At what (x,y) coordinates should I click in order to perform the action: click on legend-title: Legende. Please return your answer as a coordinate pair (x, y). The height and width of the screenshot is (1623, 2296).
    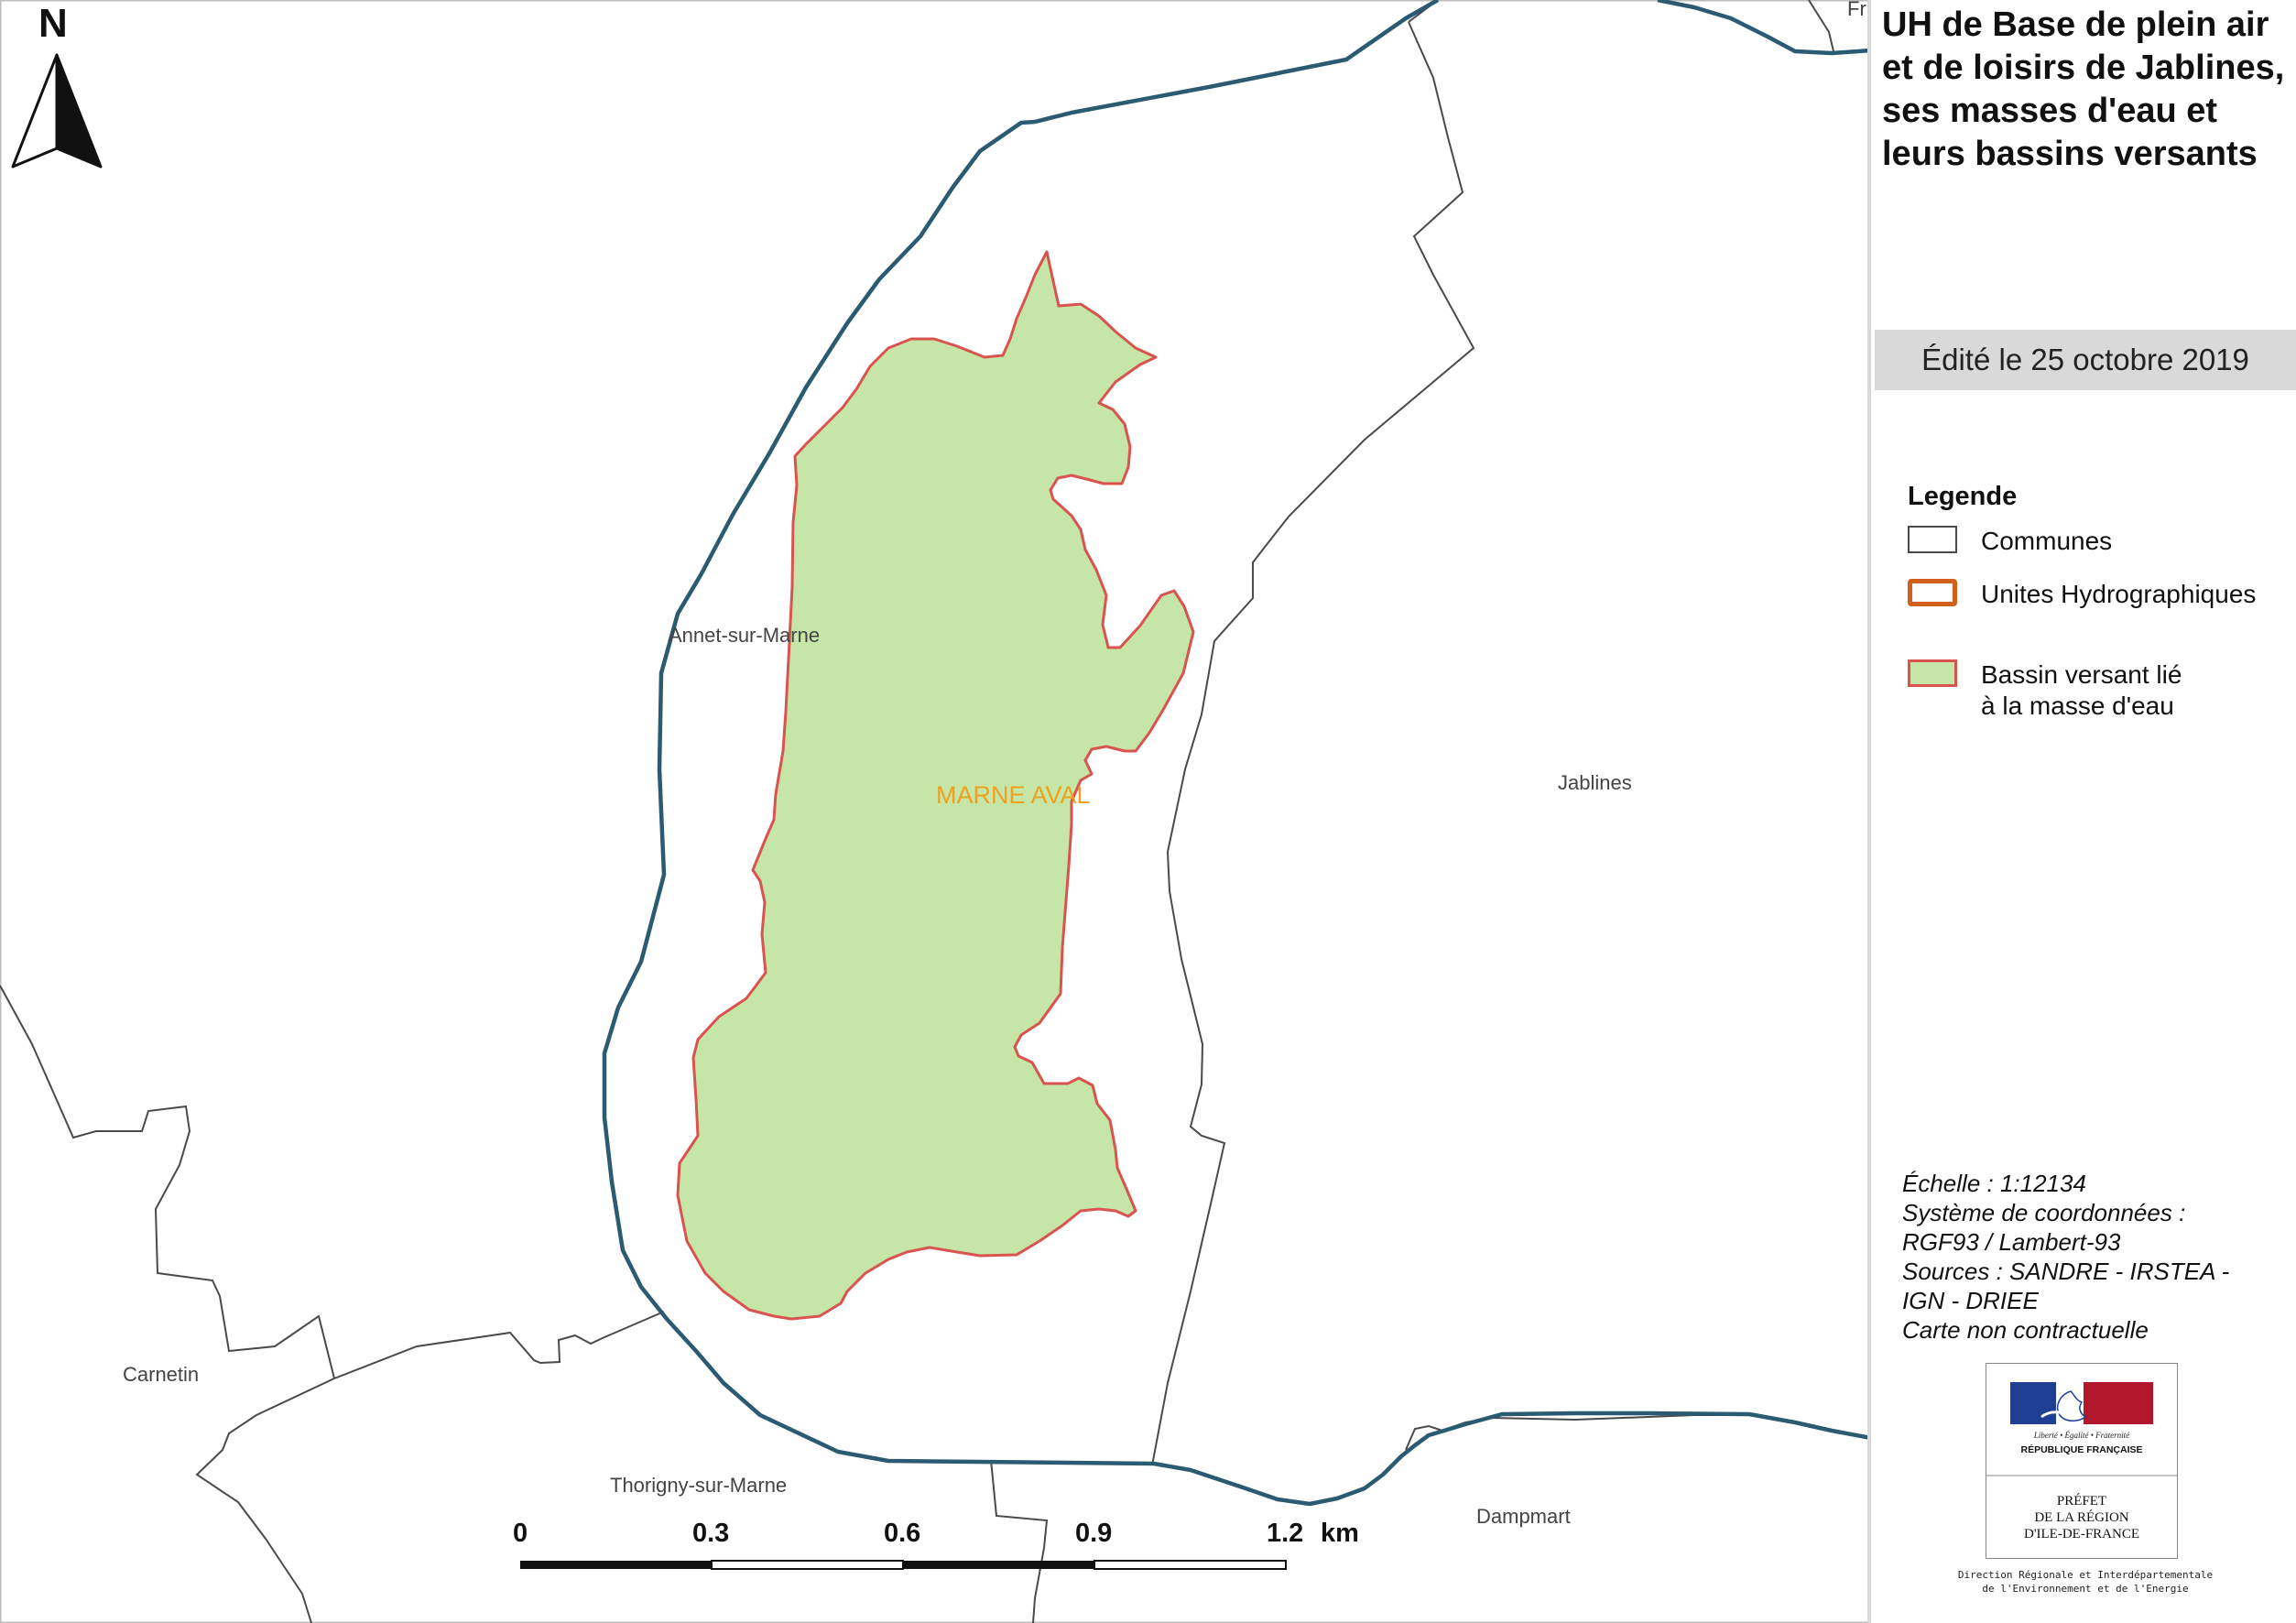
    Looking at the image, I should click on (1963, 496).